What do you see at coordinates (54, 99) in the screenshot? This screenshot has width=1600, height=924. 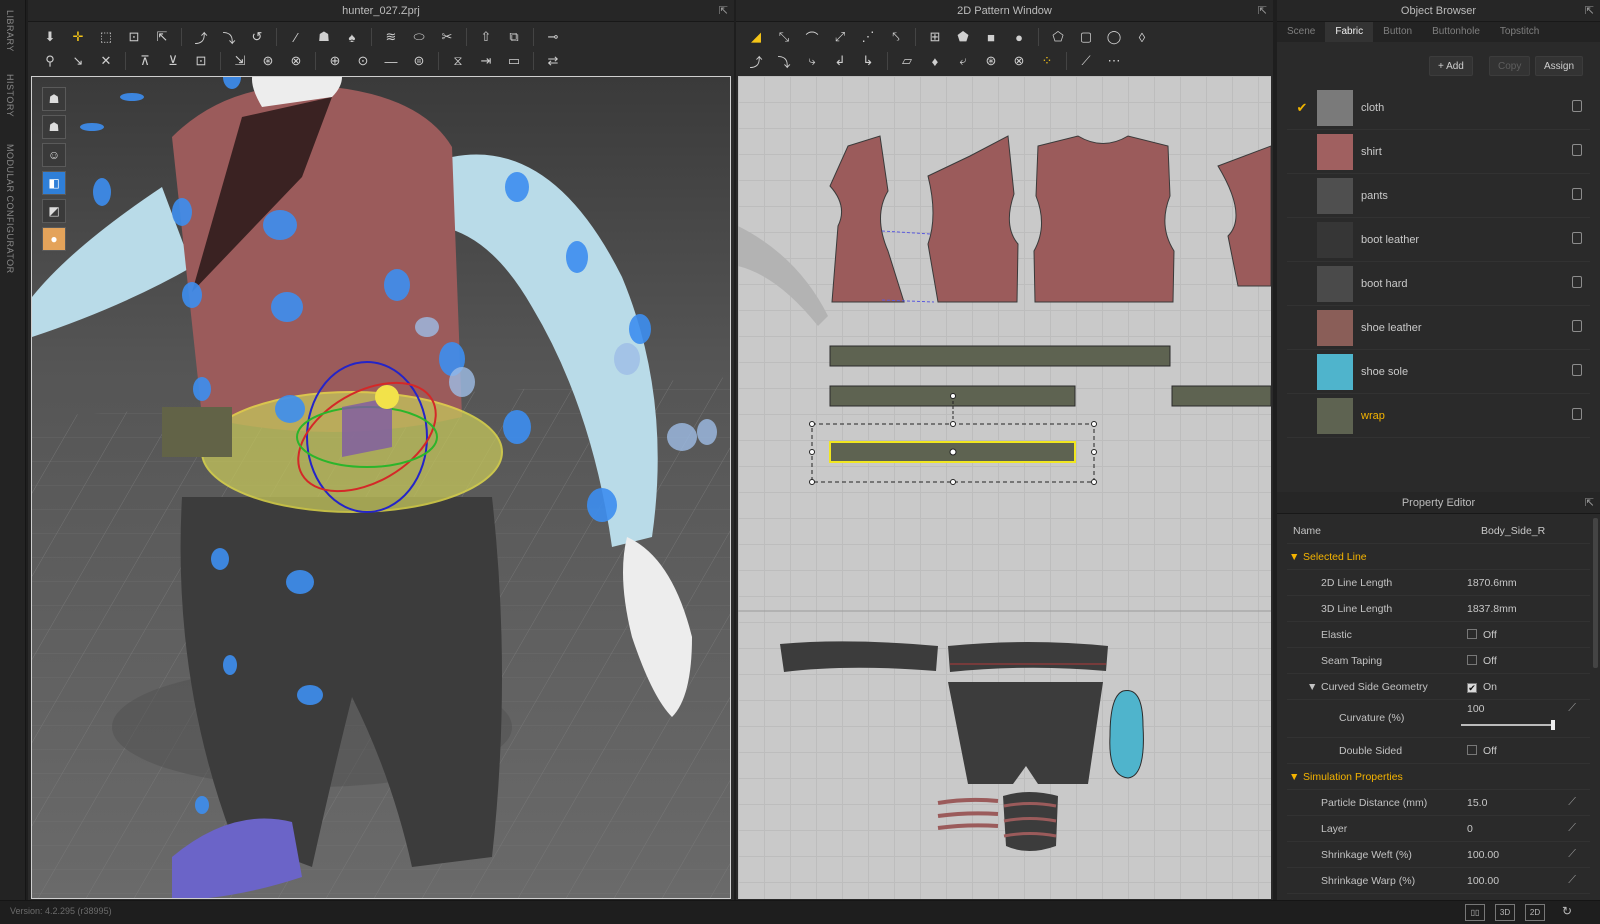 I see `show-avatar-icon: ☗` at bounding box center [54, 99].